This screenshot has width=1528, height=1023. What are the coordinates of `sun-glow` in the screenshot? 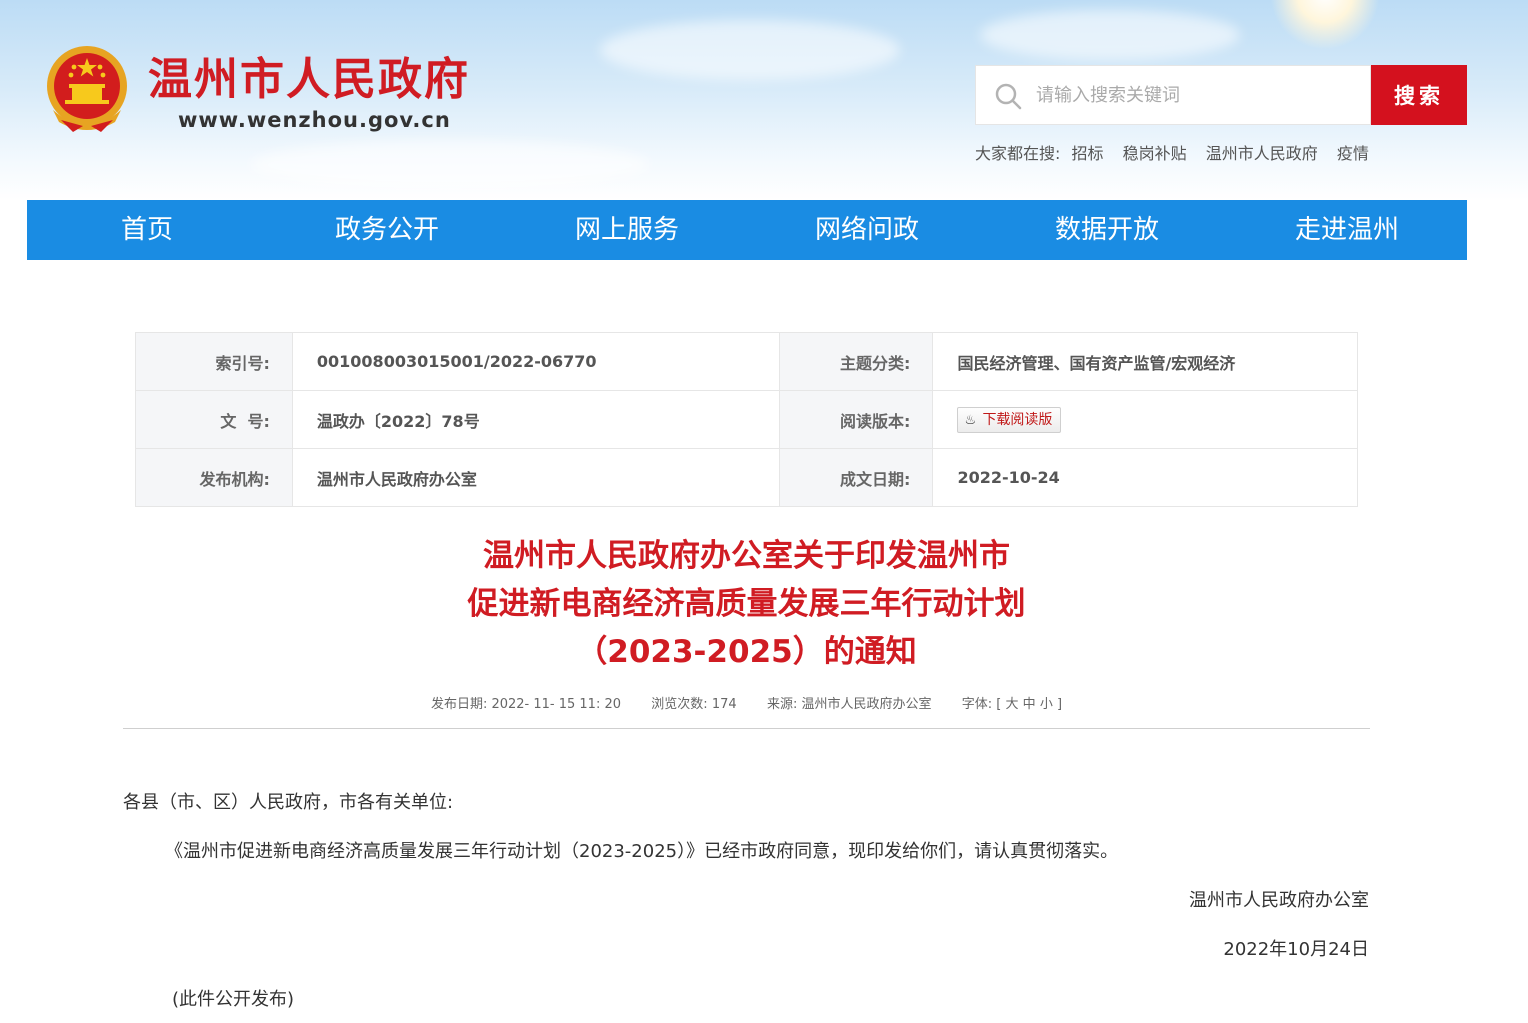 It's located at (1325, 25).